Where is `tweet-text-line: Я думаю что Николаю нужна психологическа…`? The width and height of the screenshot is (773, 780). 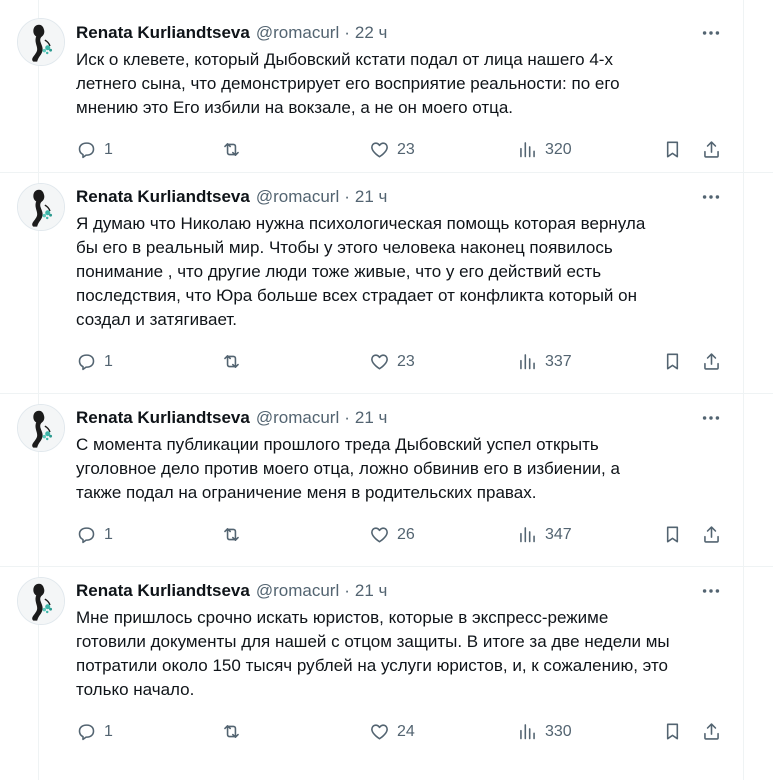 tweet-text-line: Я думаю что Николаю нужна психологическа… is located at coordinates (361, 223).